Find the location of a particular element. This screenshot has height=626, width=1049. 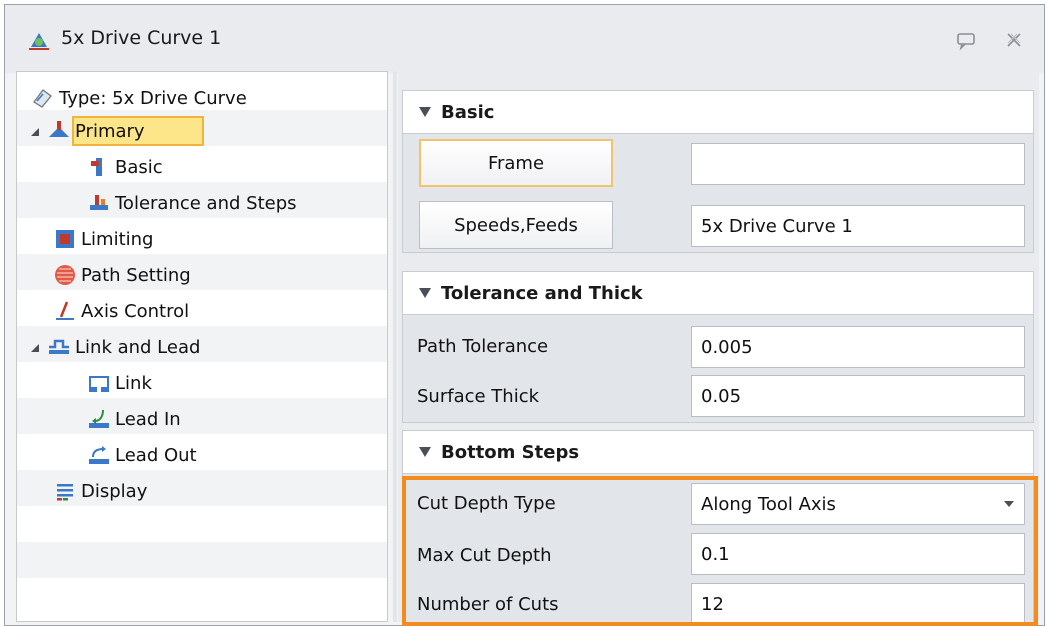

tree-item-label: Display is located at coordinates (114, 491).